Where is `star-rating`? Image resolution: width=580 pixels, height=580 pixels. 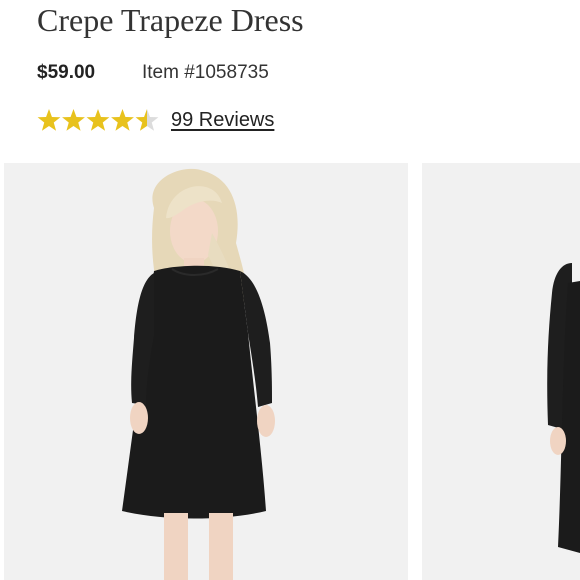
star-rating is located at coordinates (98, 120).